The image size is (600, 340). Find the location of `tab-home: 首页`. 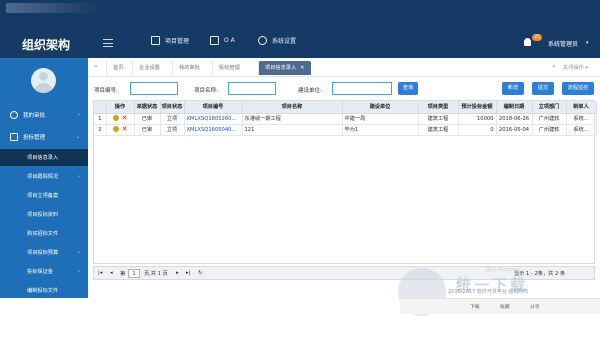

tab-home: 首页 is located at coordinates (117, 68).